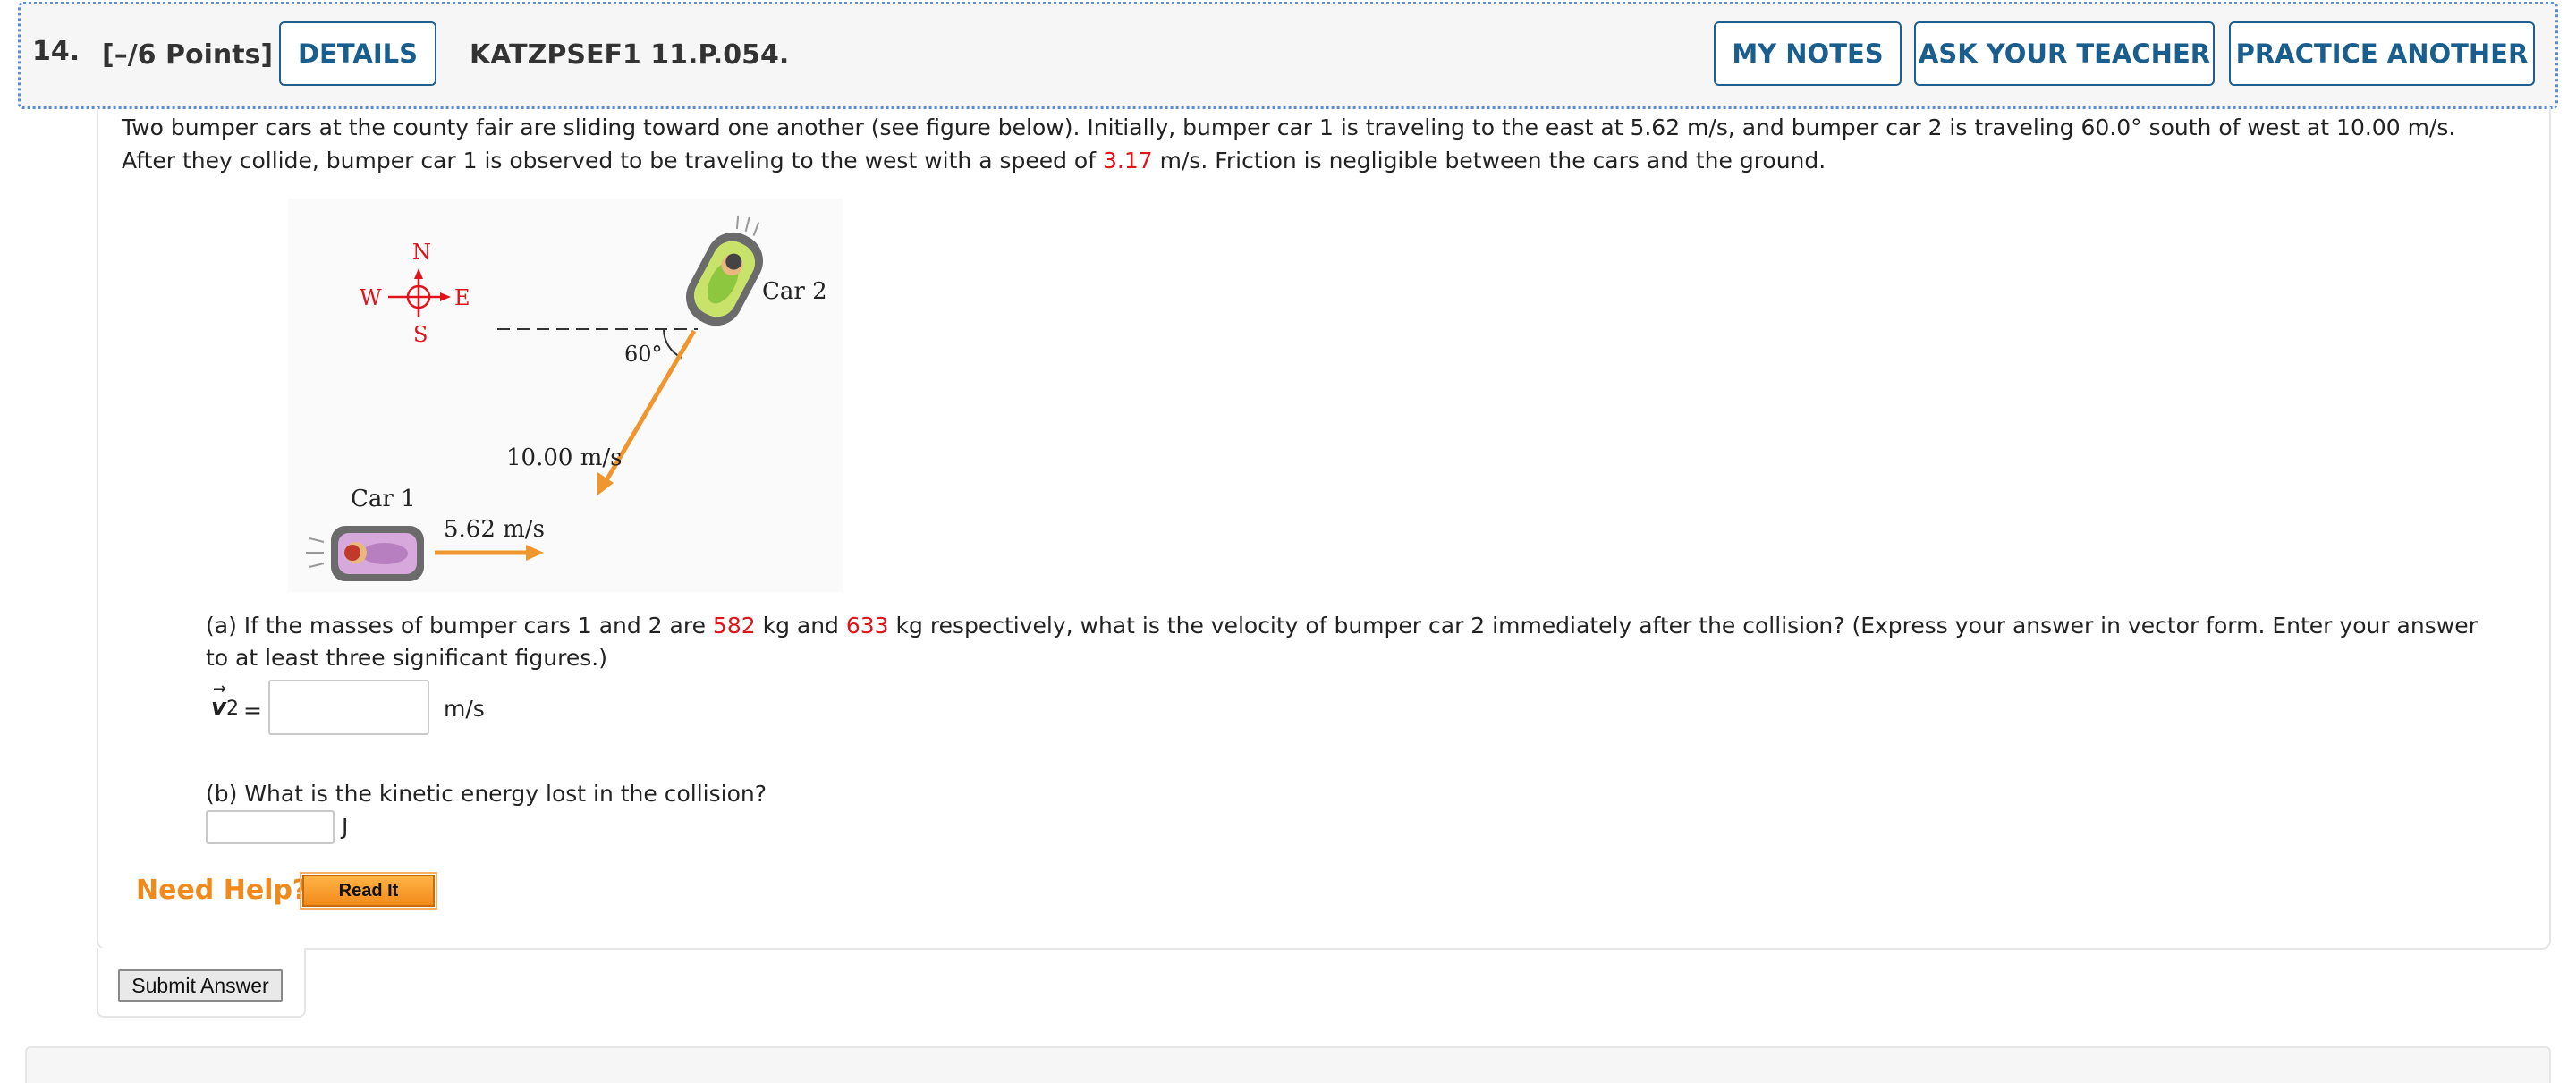  What do you see at coordinates (564, 457) in the screenshot?
I see `car2-speed-label: 10.00 m/s` at bounding box center [564, 457].